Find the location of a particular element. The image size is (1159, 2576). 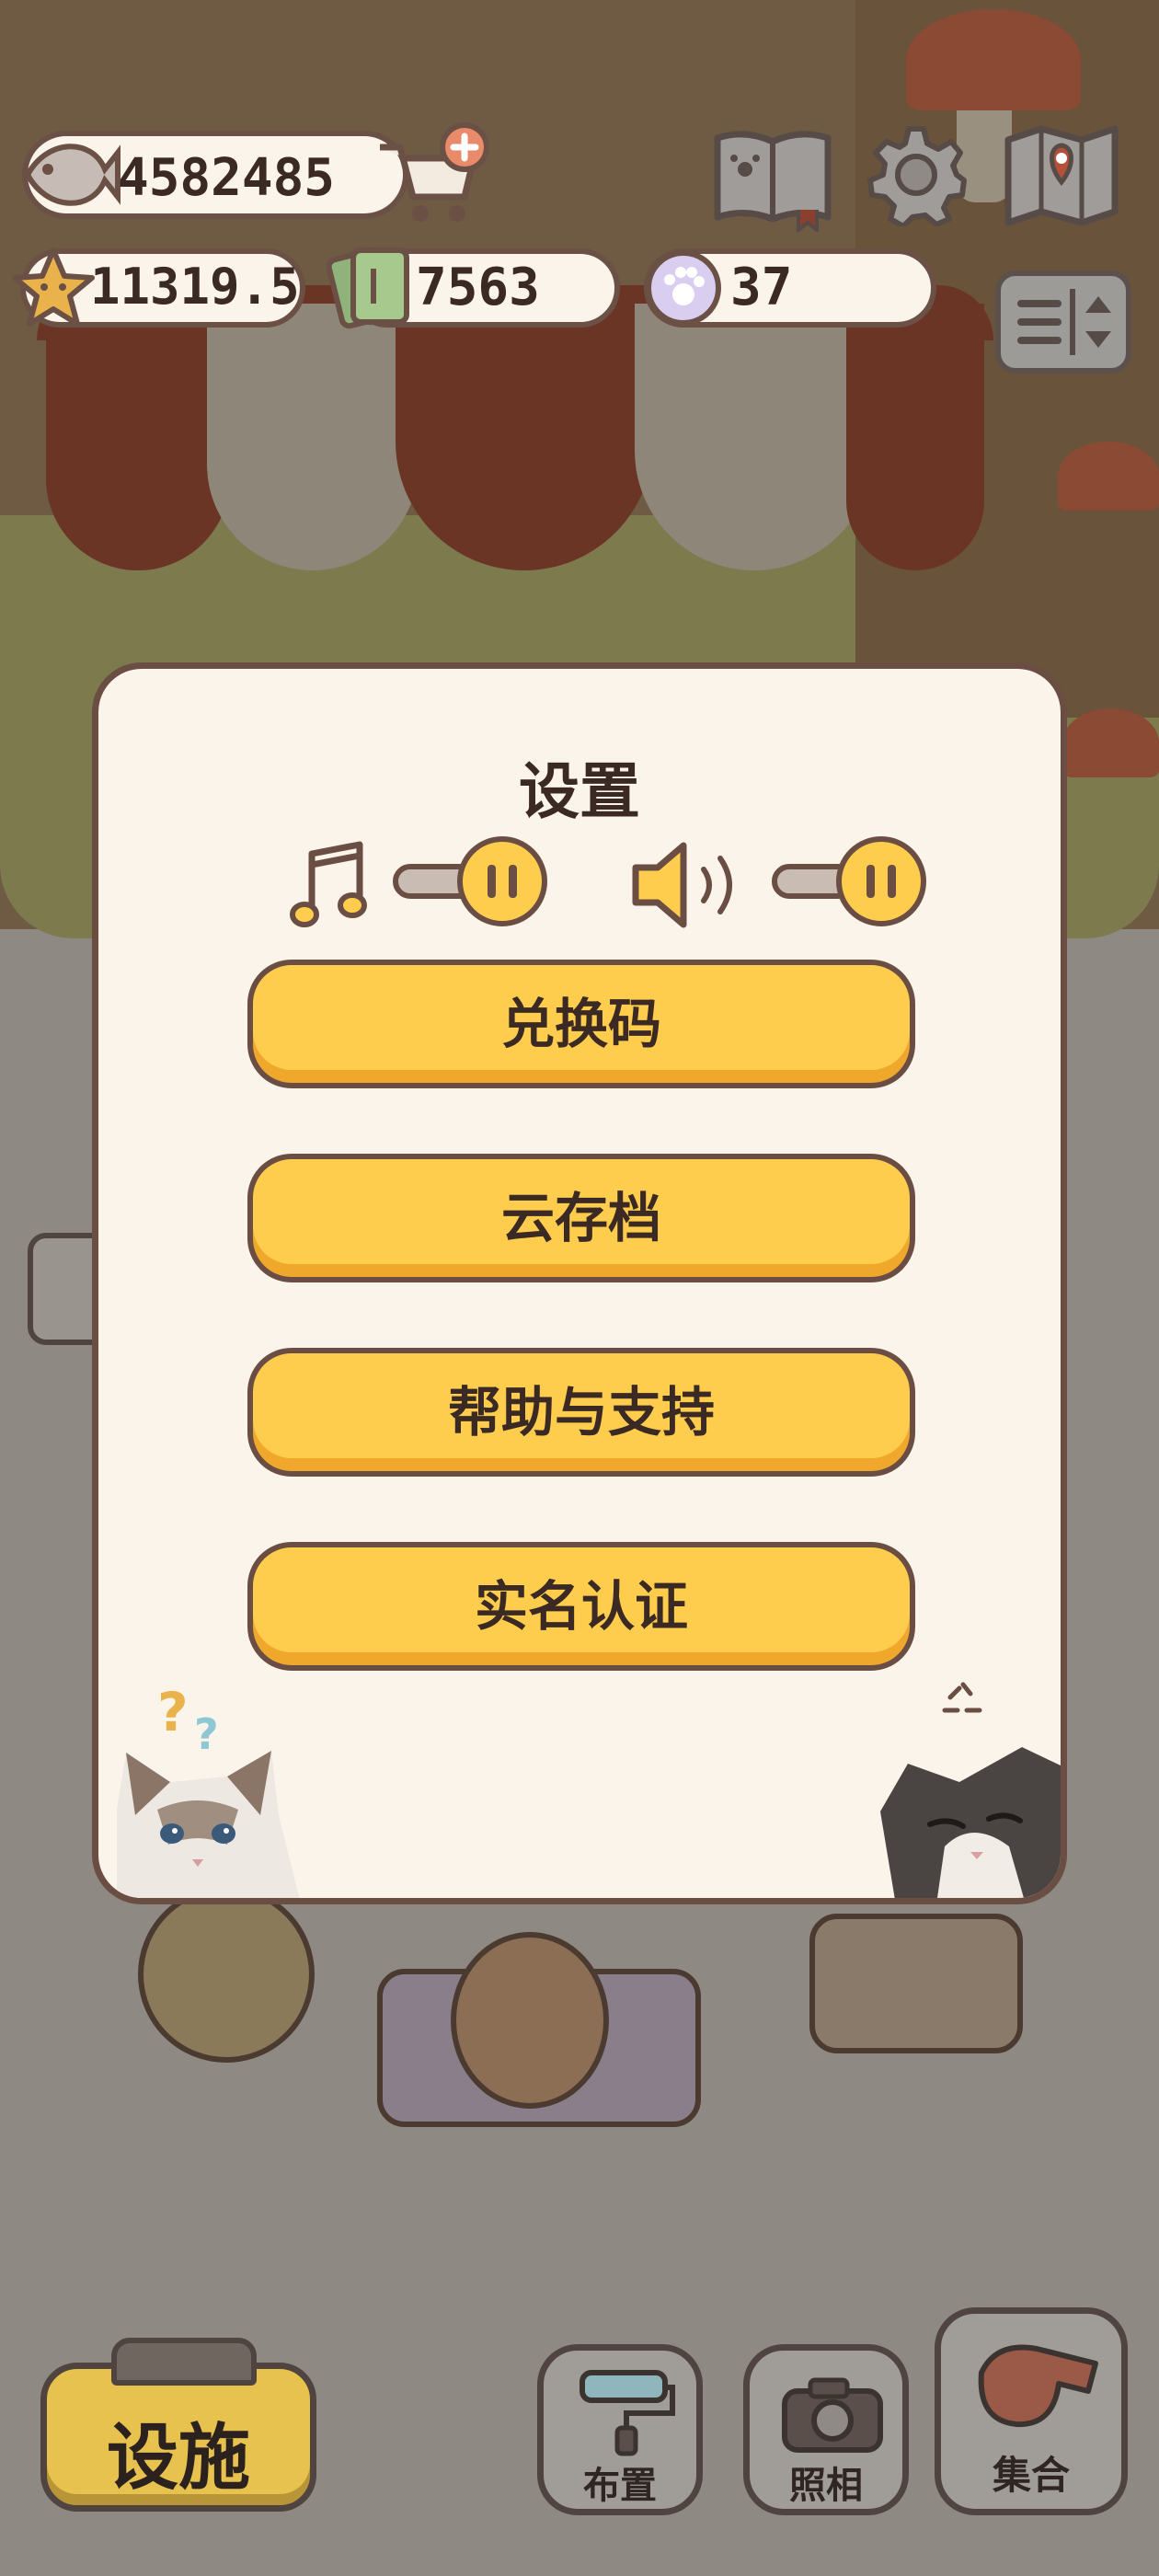

paw-icon is located at coordinates (683, 288).